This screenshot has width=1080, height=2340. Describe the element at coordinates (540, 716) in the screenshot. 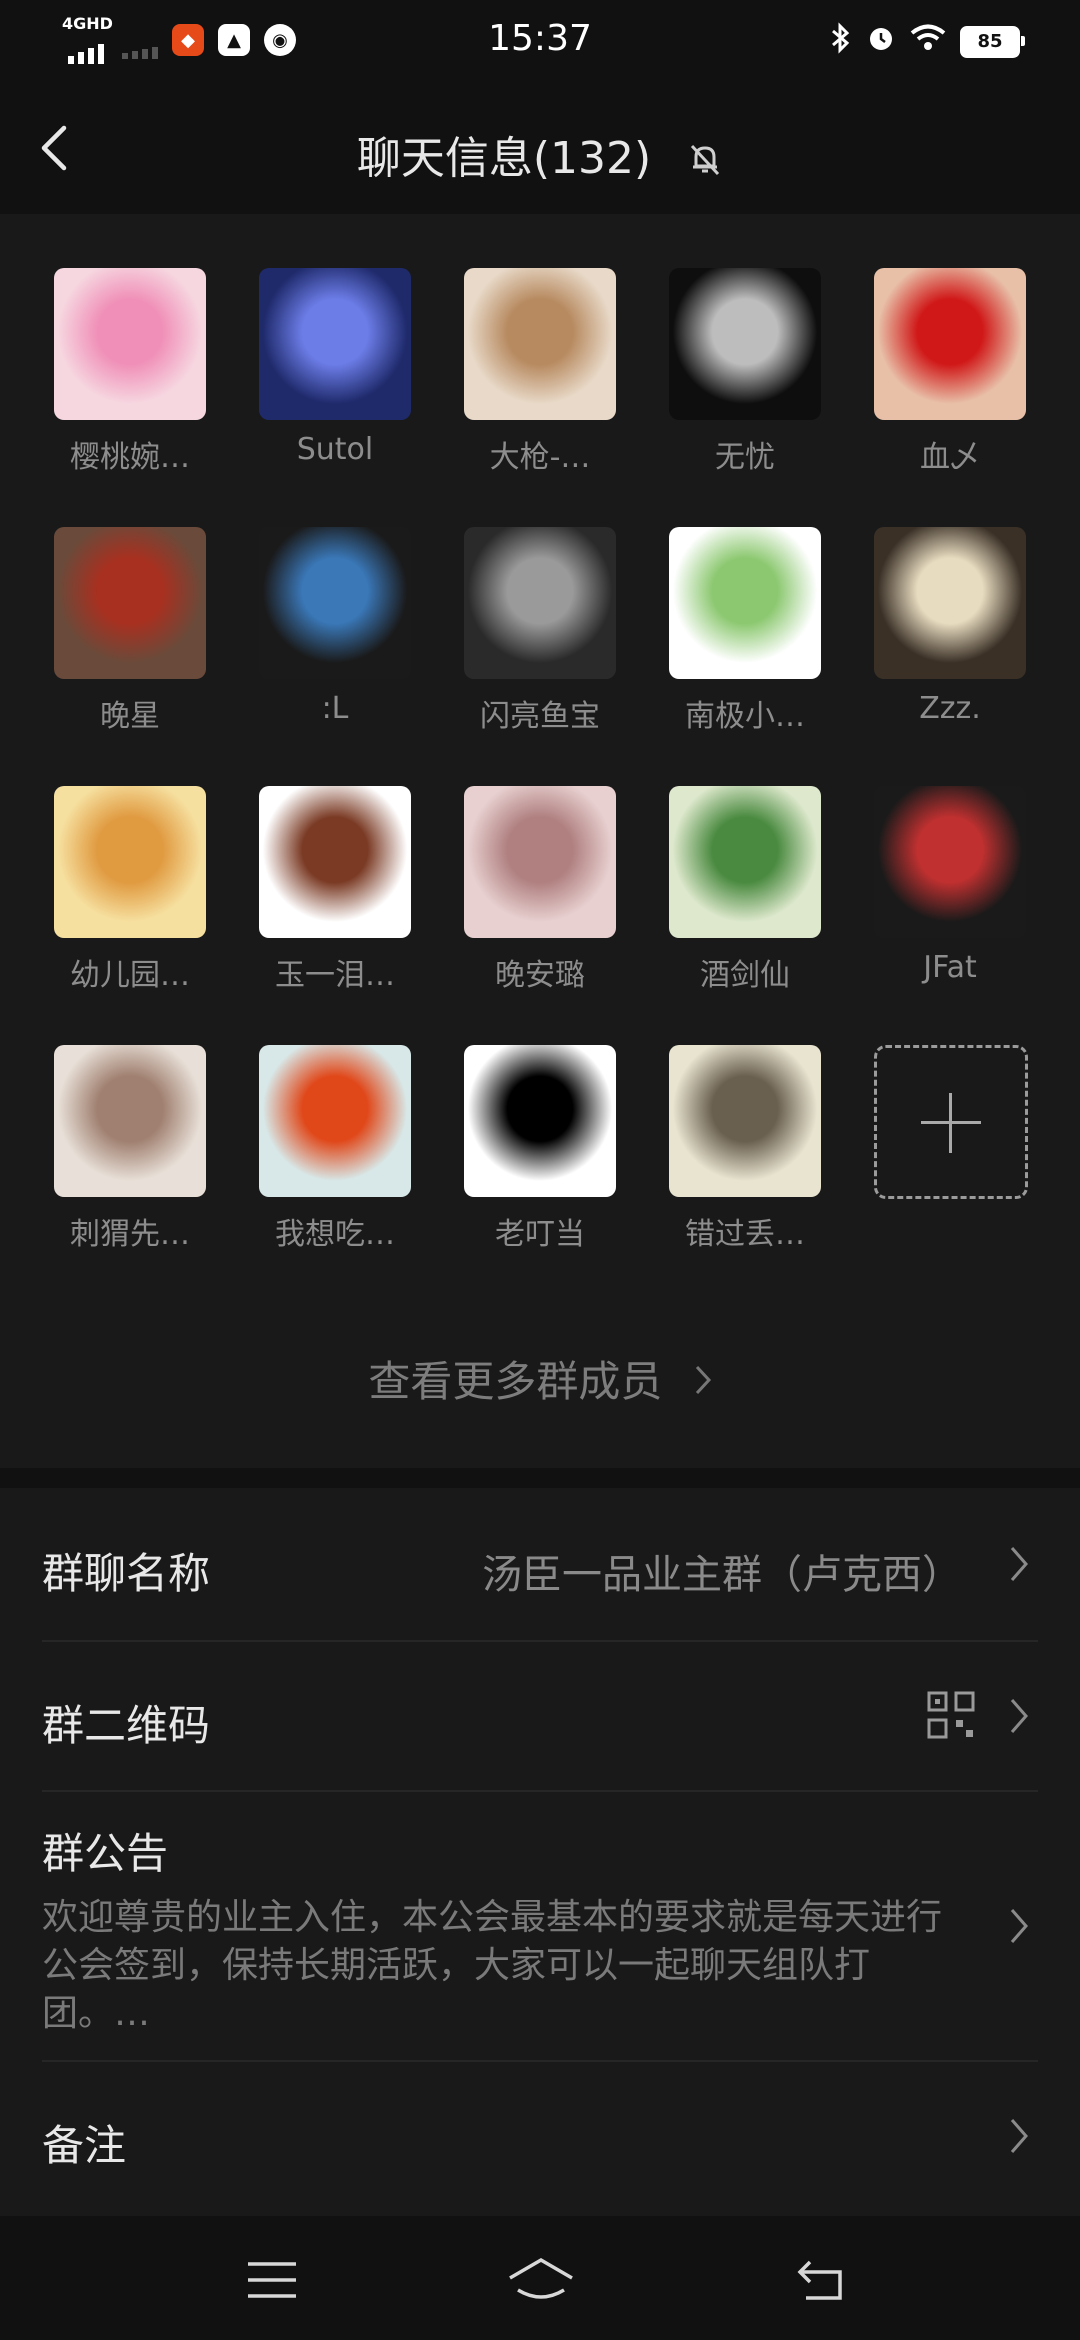

I see `member-name: 闪亮鱼宝` at that location.